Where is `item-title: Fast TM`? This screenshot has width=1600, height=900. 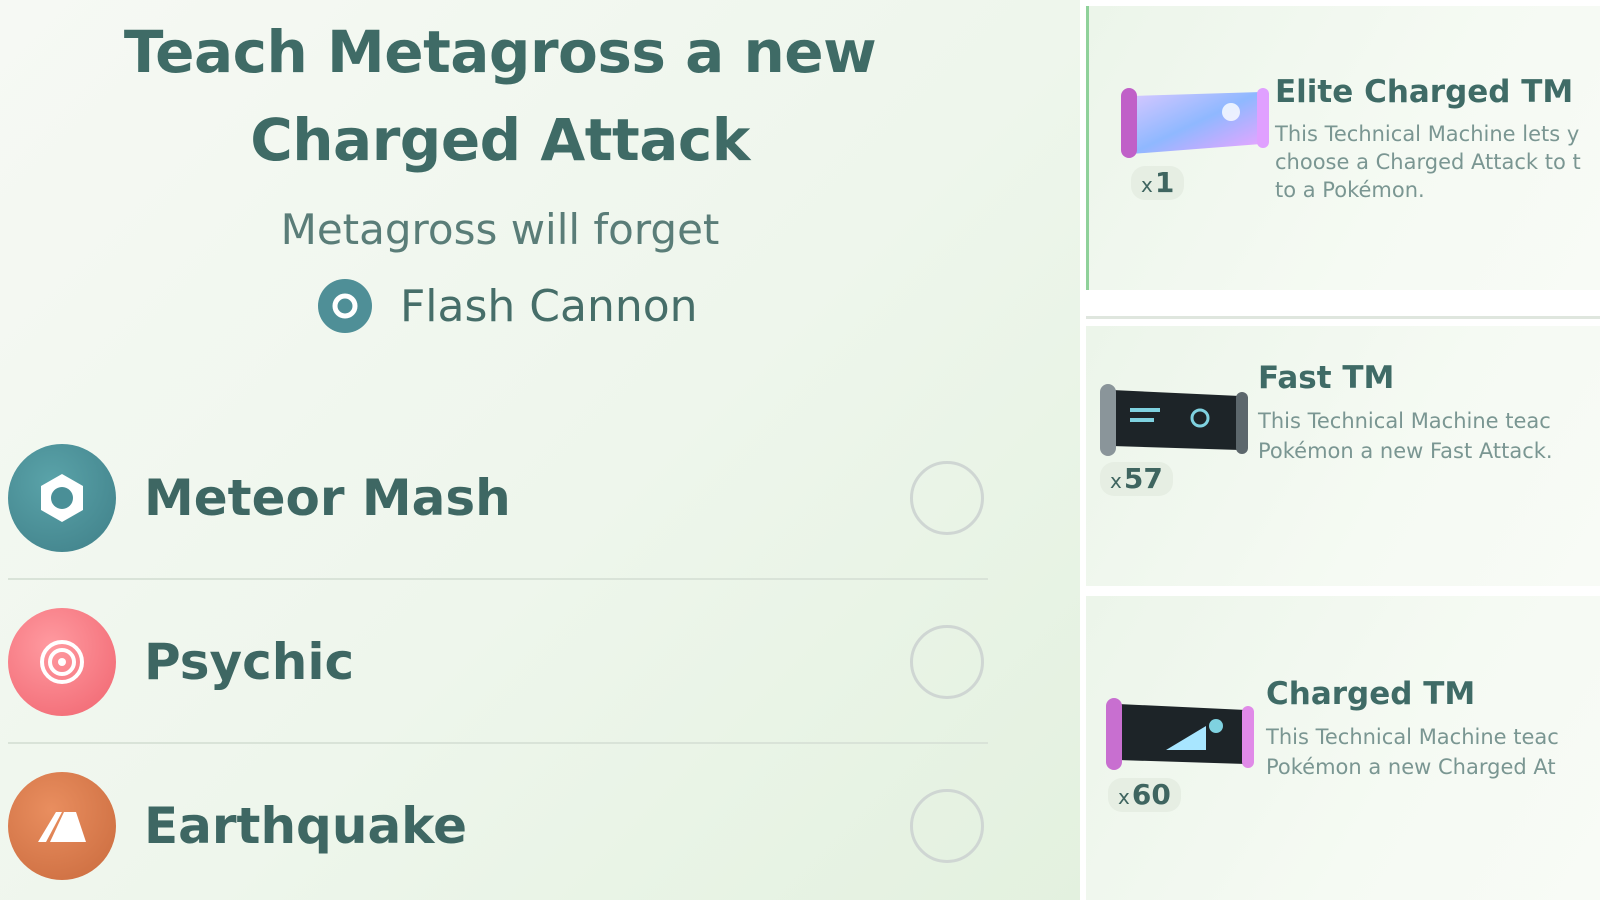
item-title: Fast TM is located at coordinates (1326, 378).